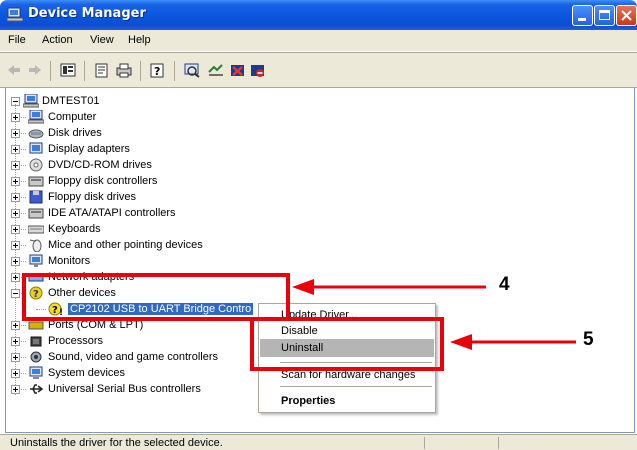  Describe the element at coordinates (36, 260) in the screenshot. I see `monitor-icon` at that location.